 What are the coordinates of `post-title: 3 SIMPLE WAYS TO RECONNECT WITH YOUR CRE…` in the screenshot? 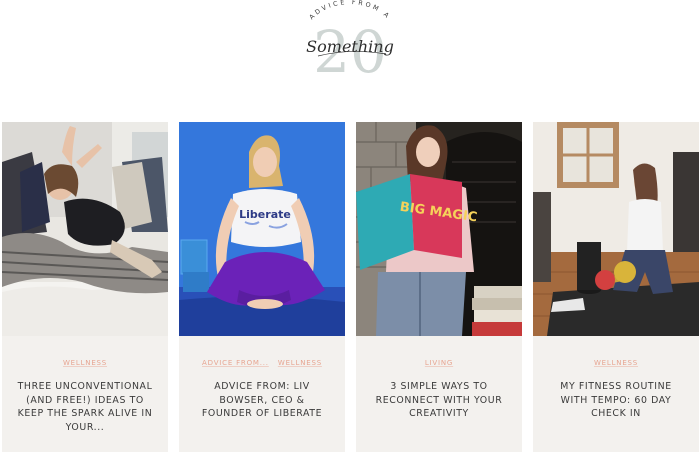 It's located at (439, 400).